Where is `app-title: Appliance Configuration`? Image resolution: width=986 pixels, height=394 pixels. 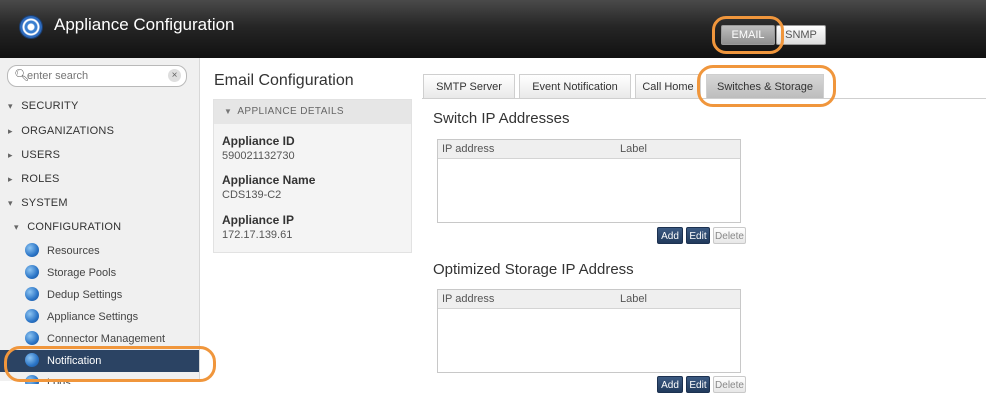
app-title: Appliance Configuration is located at coordinates (144, 24).